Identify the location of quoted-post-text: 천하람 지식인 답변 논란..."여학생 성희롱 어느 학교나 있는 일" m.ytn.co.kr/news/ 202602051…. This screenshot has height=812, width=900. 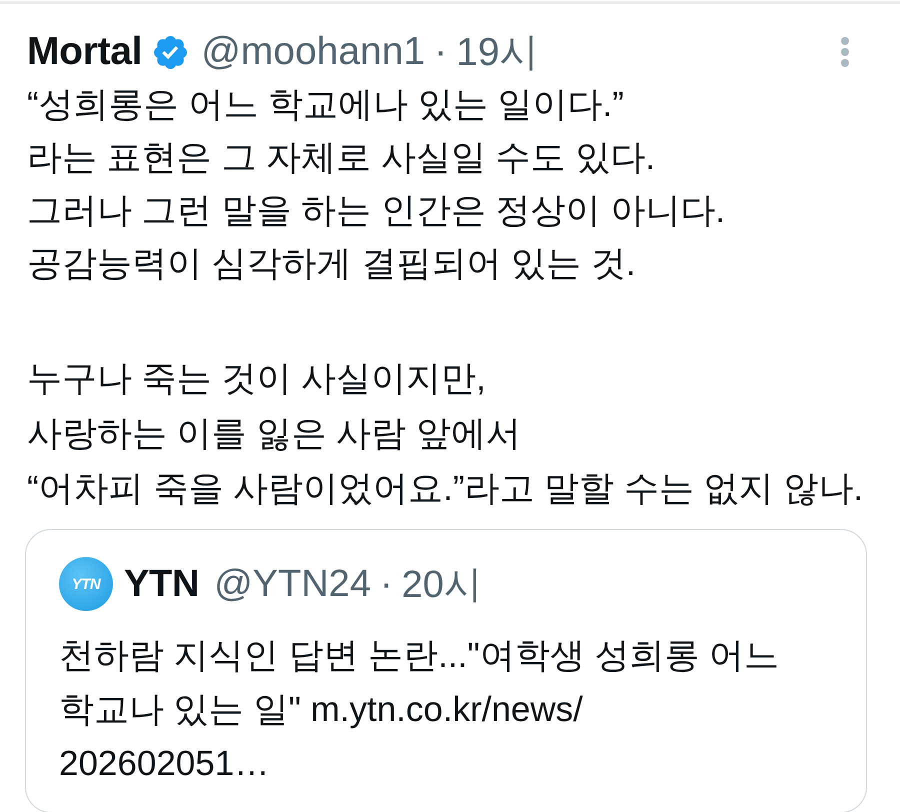
(419, 710).